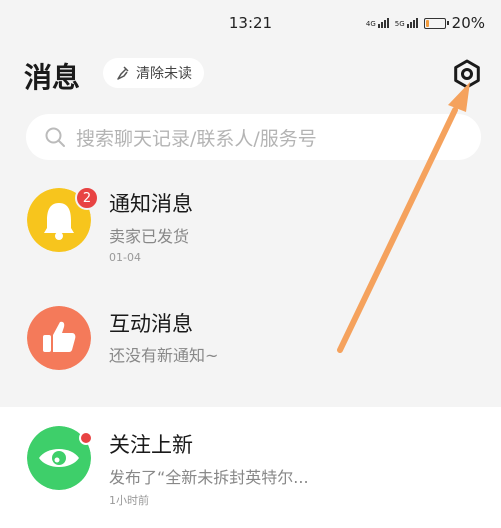  Describe the element at coordinates (151, 324) in the screenshot. I see `item-title: 互动消息` at that location.